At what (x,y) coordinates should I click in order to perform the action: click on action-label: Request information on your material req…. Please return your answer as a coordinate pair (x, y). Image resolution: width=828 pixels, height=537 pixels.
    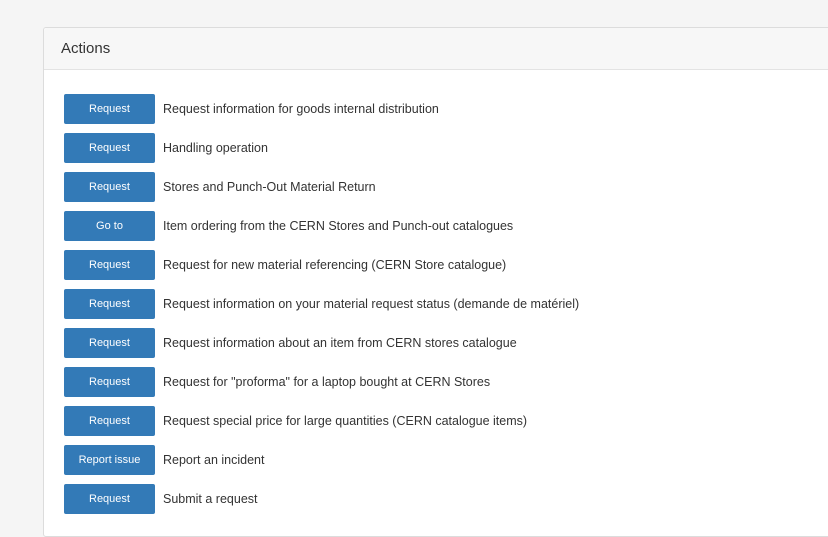
    Looking at the image, I should click on (371, 303).